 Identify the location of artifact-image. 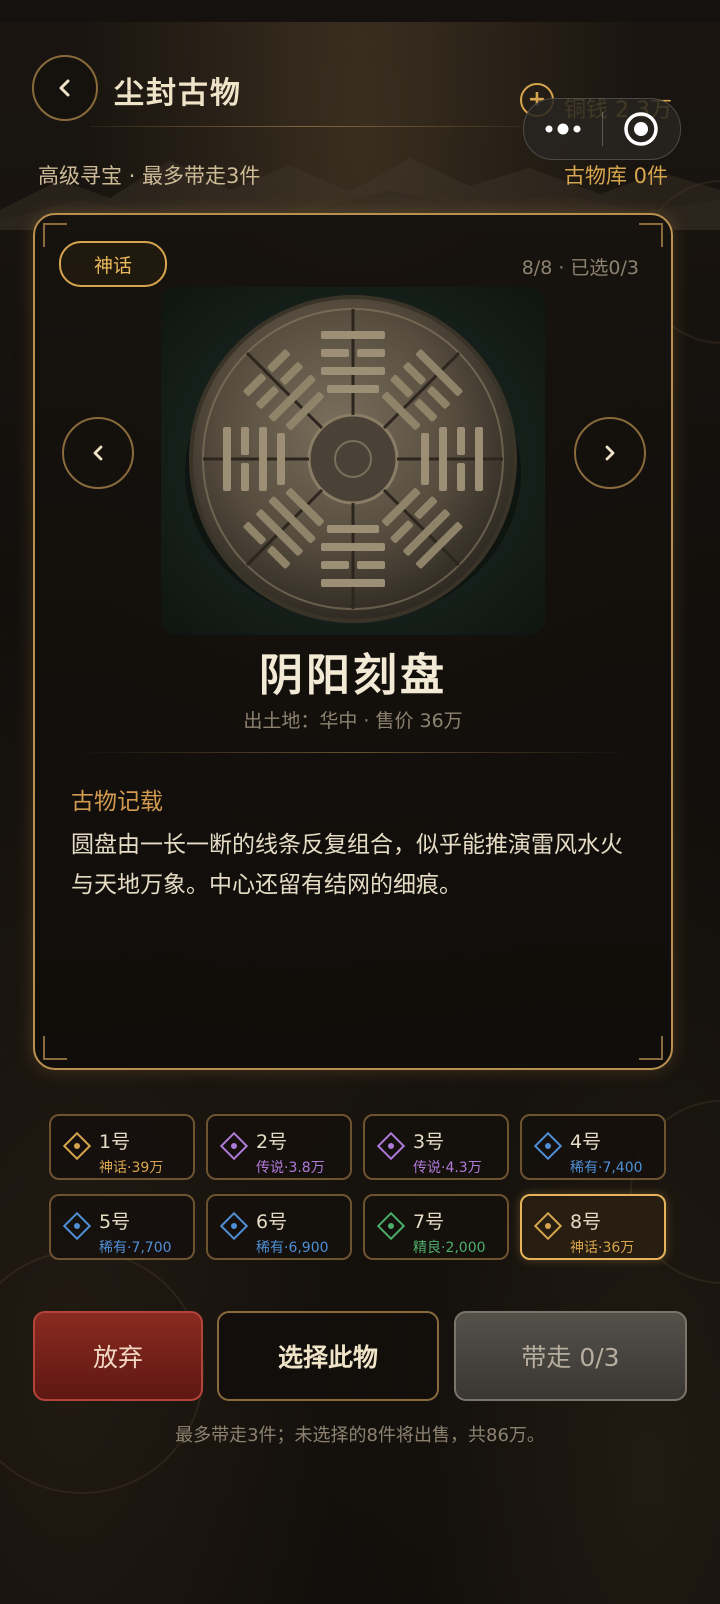
(353, 461).